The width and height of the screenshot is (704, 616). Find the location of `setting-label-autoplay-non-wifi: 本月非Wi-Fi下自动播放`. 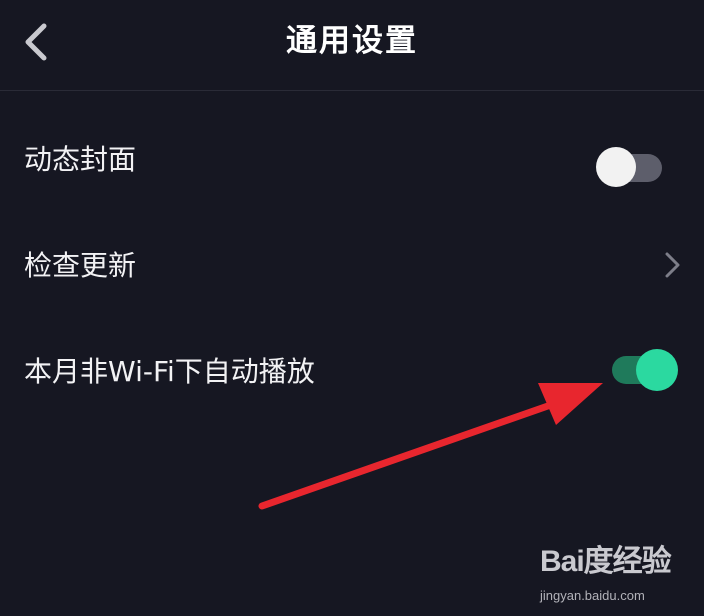

setting-label-autoplay-non-wifi: 本月非Wi-Fi下自动播放 is located at coordinates (169, 371).